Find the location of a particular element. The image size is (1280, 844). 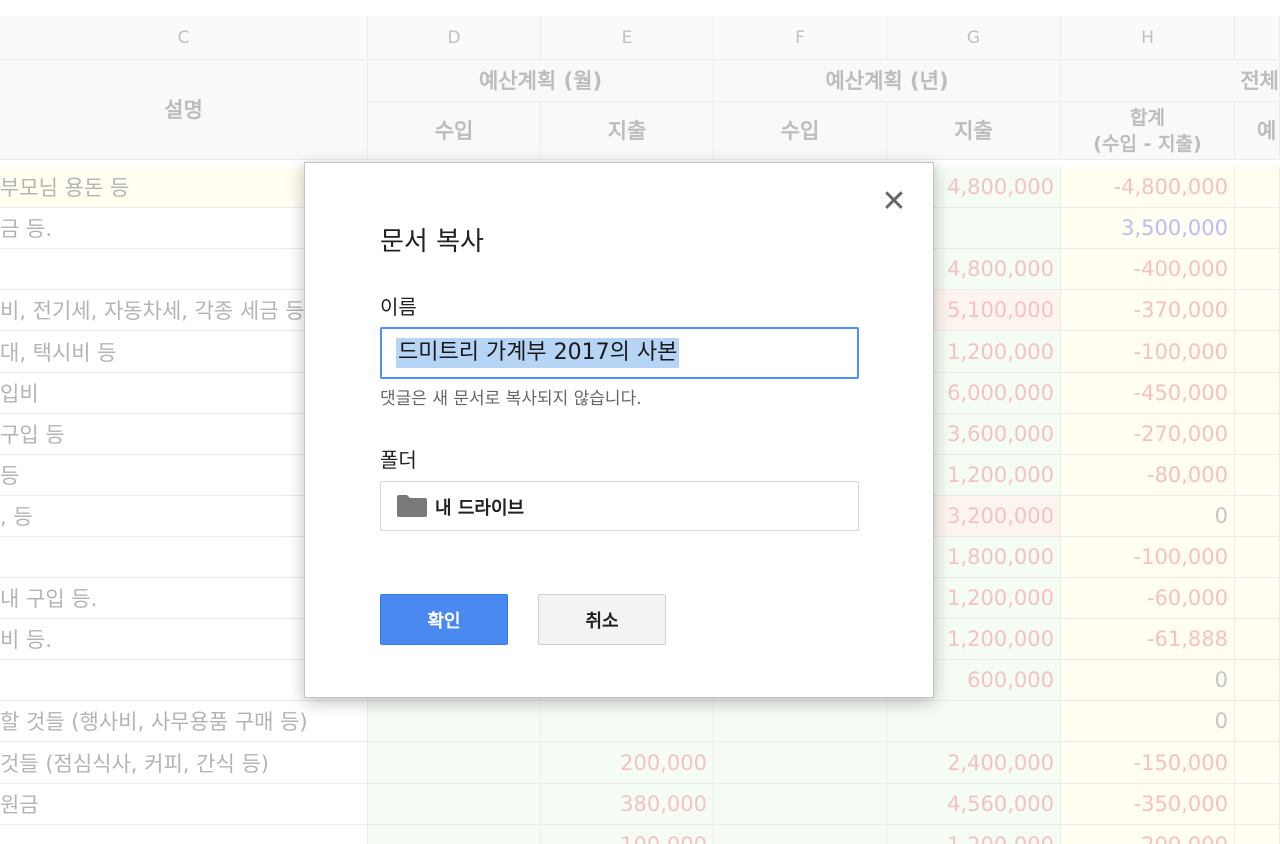

folder-picker: 내 드라이브 is located at coordinates (619, 506).